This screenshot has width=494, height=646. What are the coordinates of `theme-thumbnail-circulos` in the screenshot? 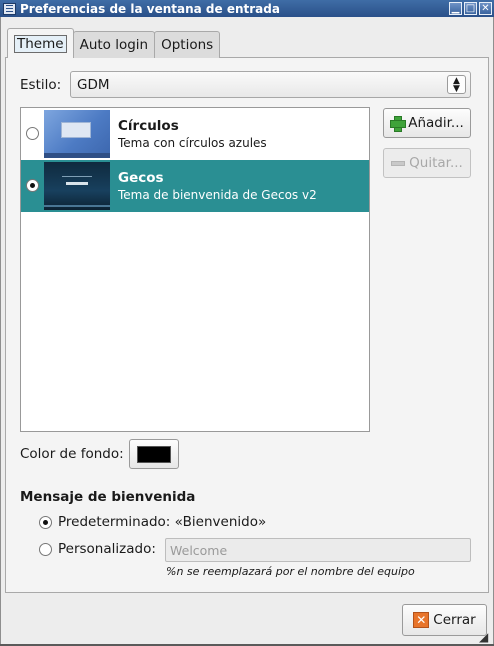 It's located at (77, 134).